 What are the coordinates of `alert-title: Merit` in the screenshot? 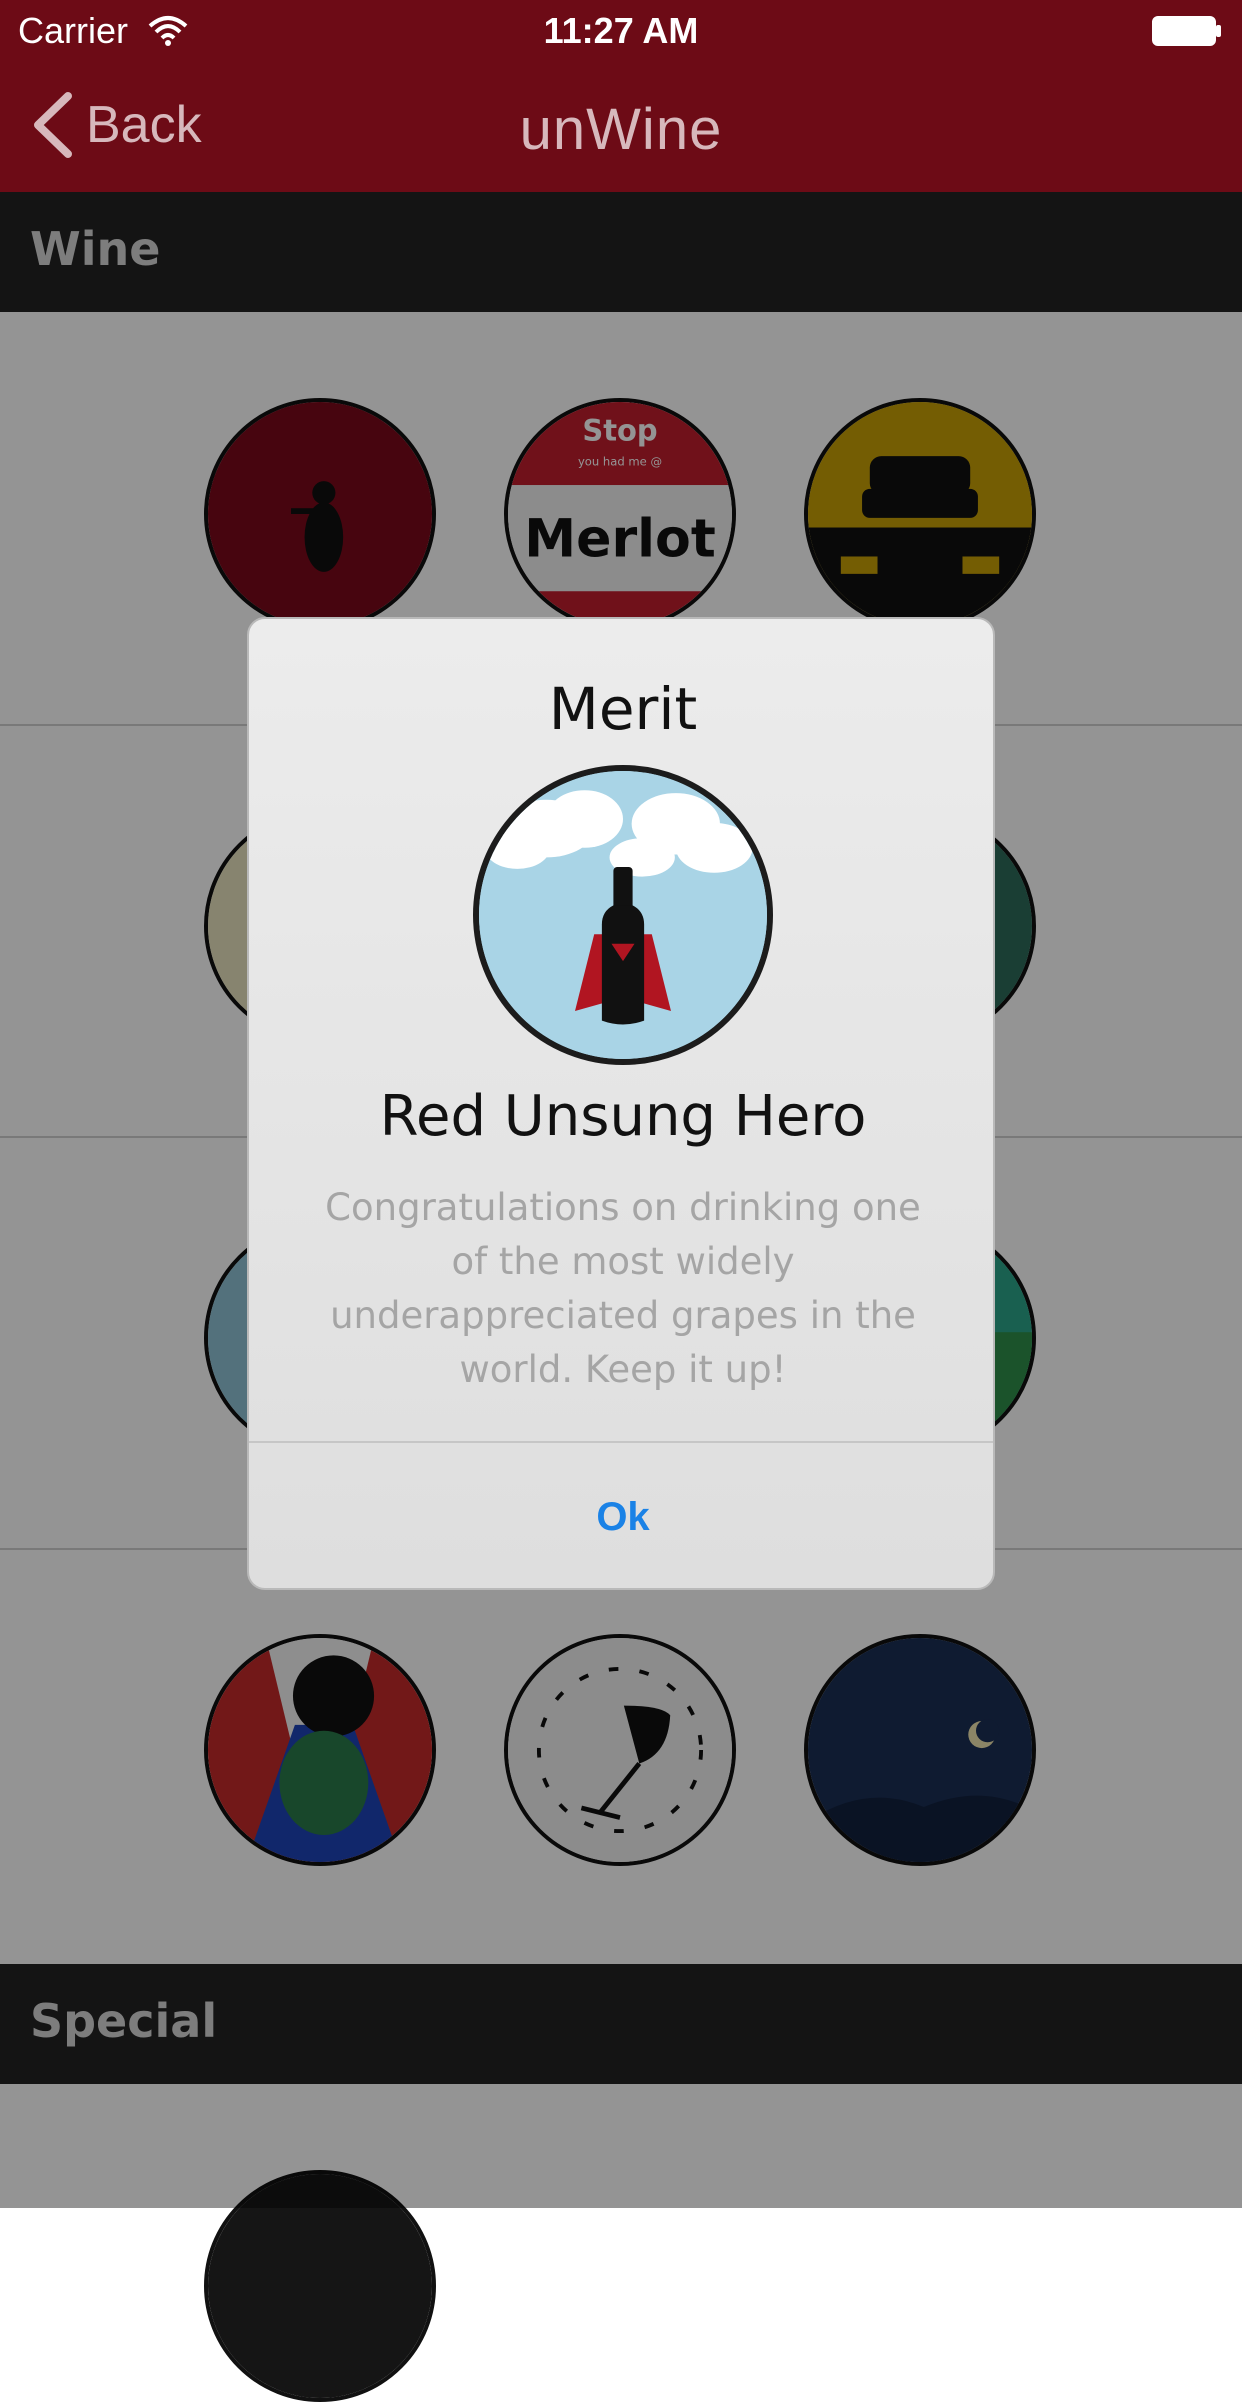 It's located at (623, 709).